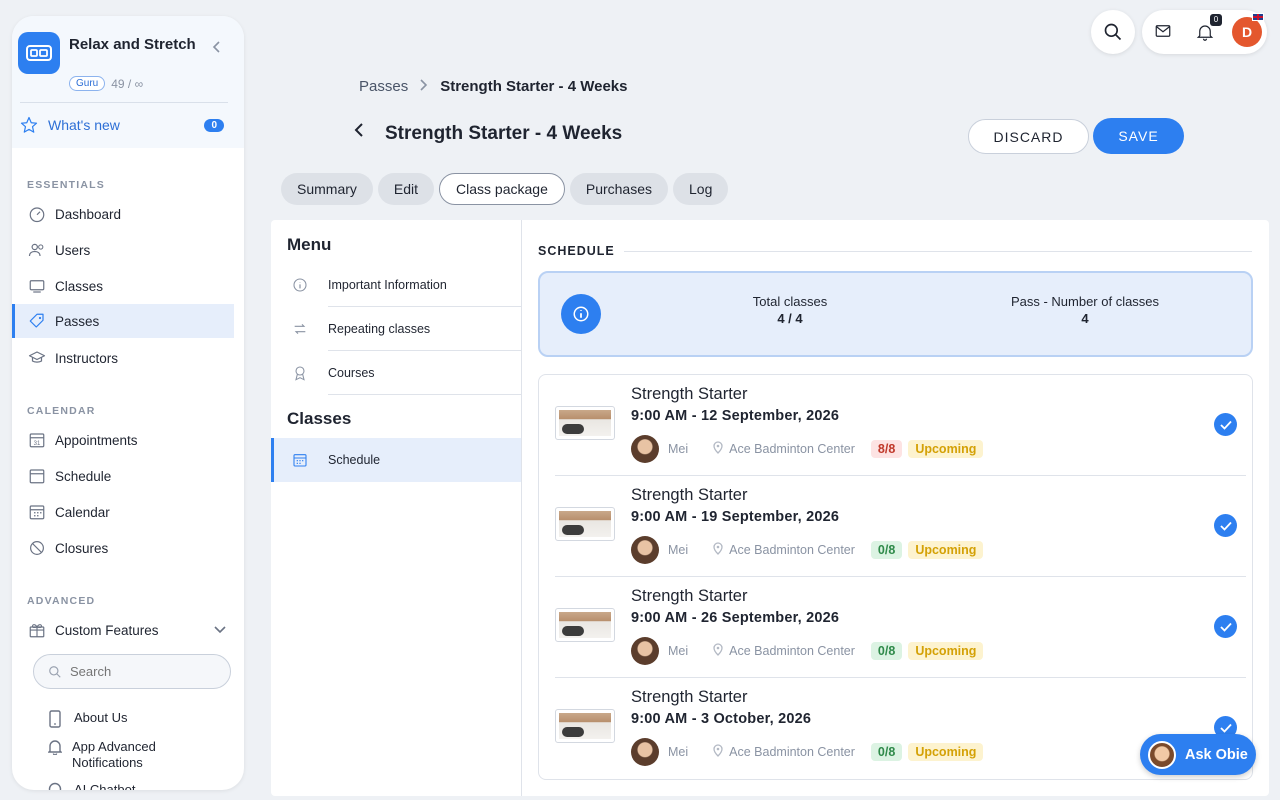  Describe the element at coordinates (886, 449) in the screenshot. I see `capacity-badge: 8/8` at that location.